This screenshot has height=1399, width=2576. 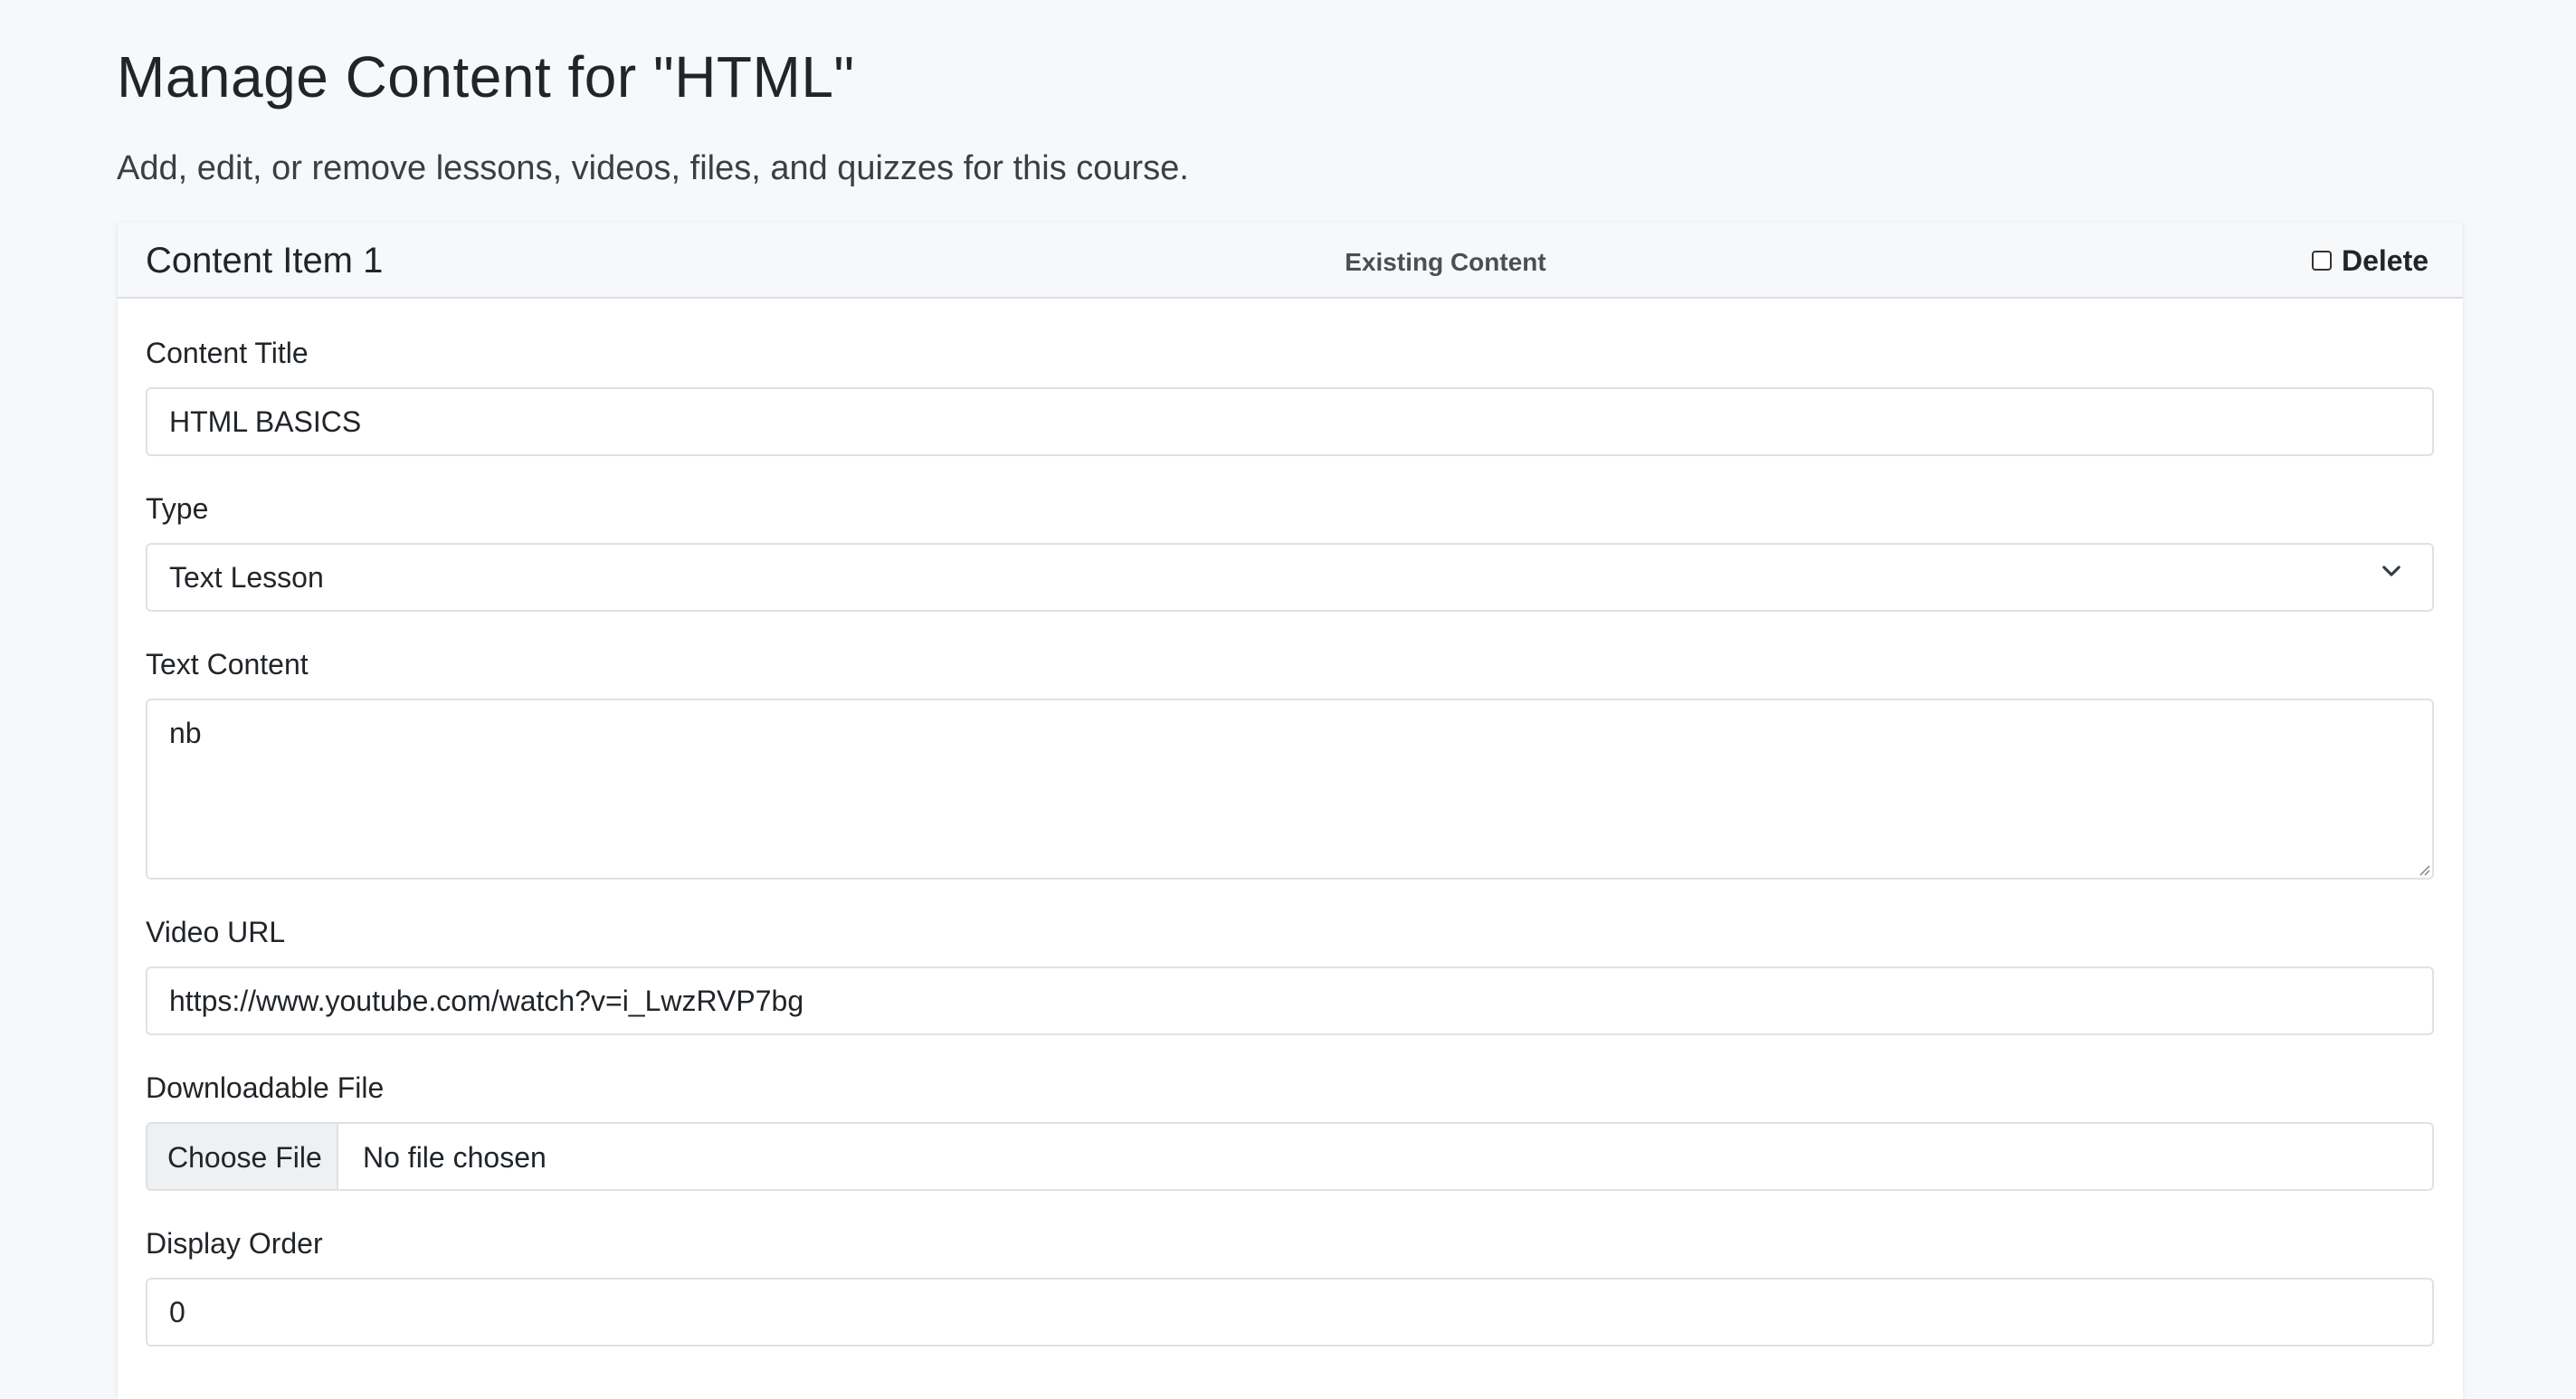 What do you see at coordinates (177, 1312) in the screenshot?
I see `display-order-value: 0` at bounding box center [177, 1312].